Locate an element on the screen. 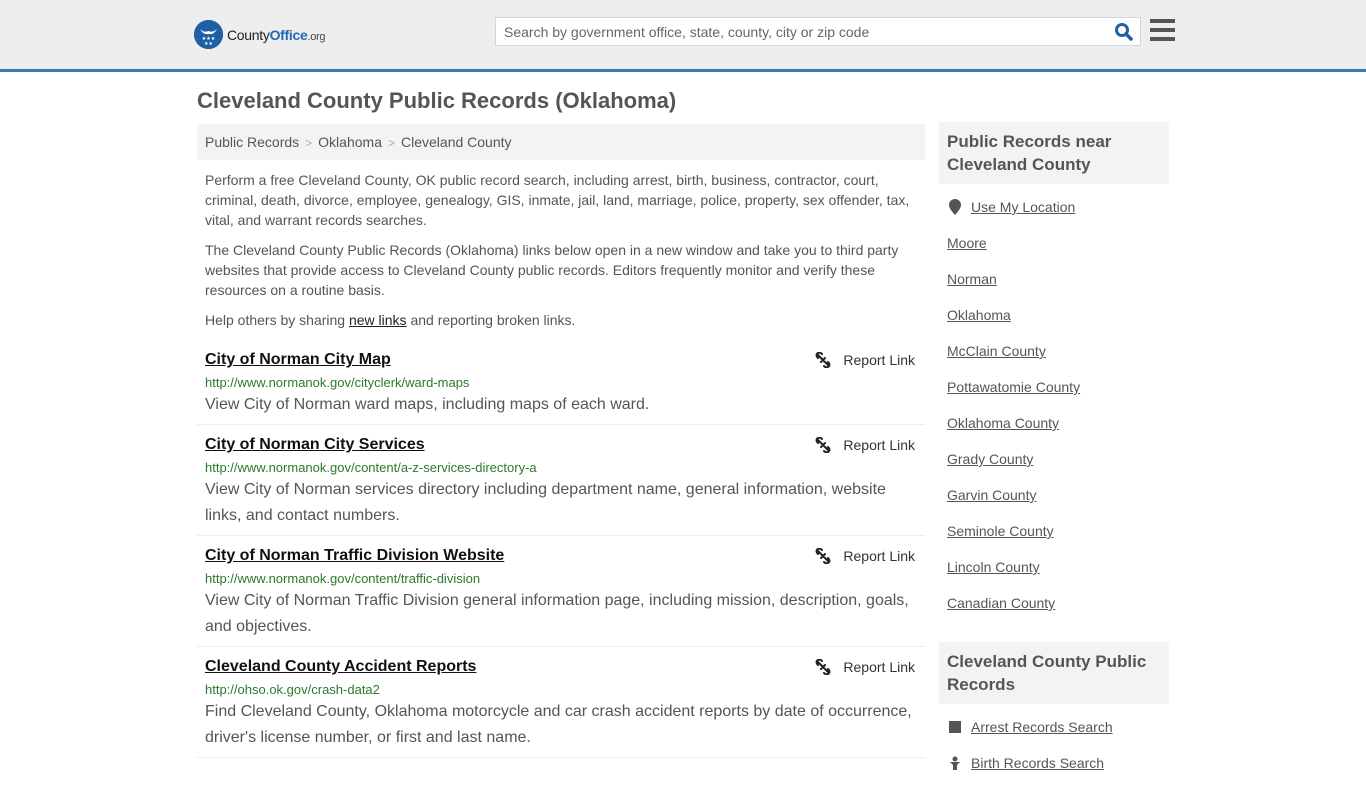  nearby-item: Seminole County is located at coordinates (1054, 531).